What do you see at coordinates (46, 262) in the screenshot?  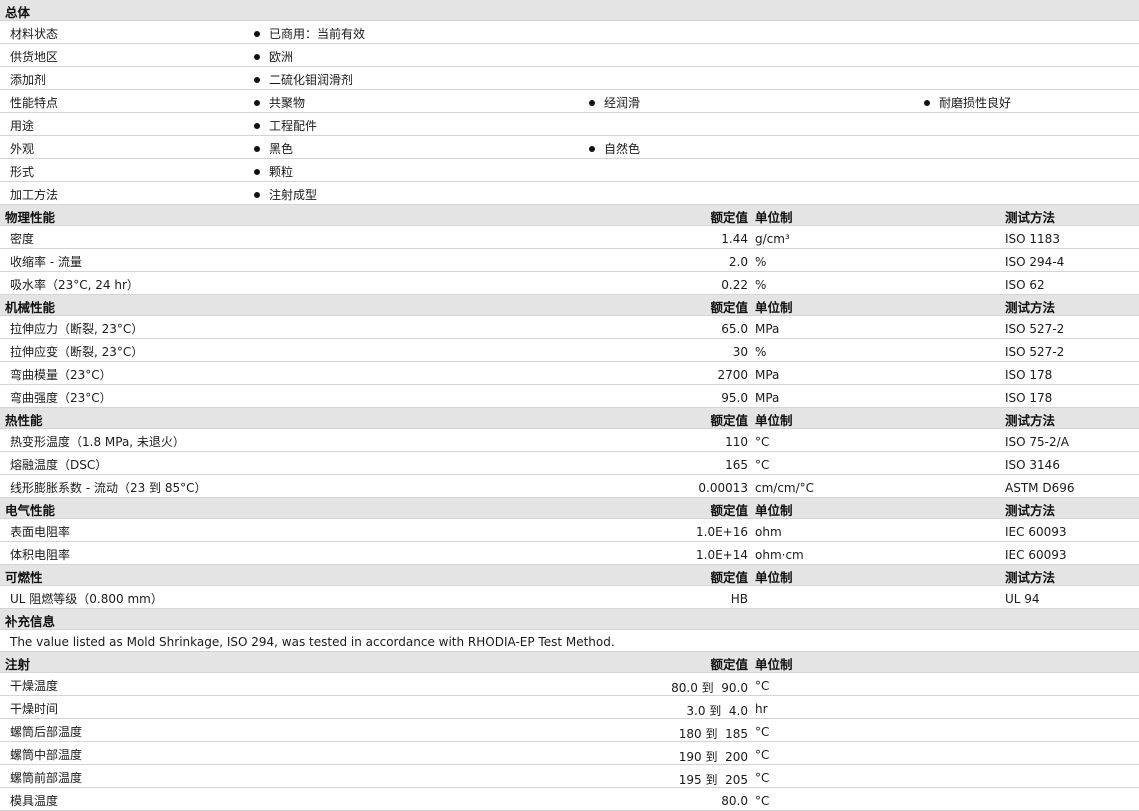 I see `property-label: 收缩率 - 流量` at bounding box center [46, 262].